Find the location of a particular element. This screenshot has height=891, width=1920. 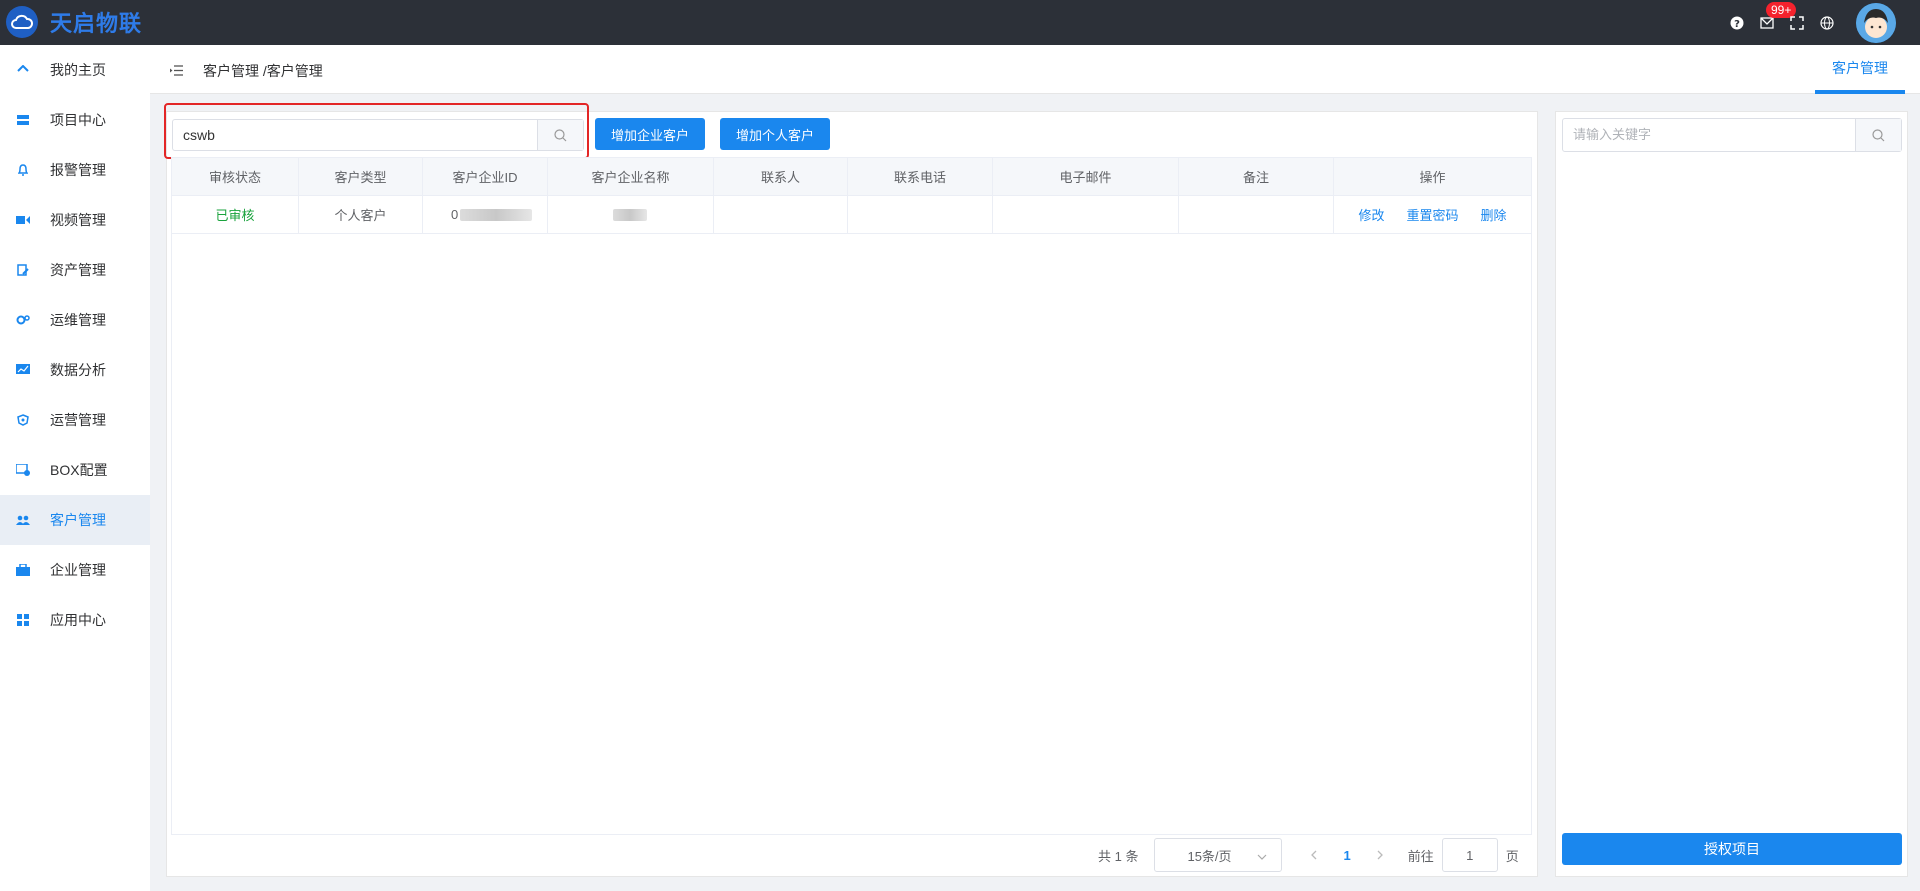

company-id-cell: 0 is located at coordinates (485, 214).